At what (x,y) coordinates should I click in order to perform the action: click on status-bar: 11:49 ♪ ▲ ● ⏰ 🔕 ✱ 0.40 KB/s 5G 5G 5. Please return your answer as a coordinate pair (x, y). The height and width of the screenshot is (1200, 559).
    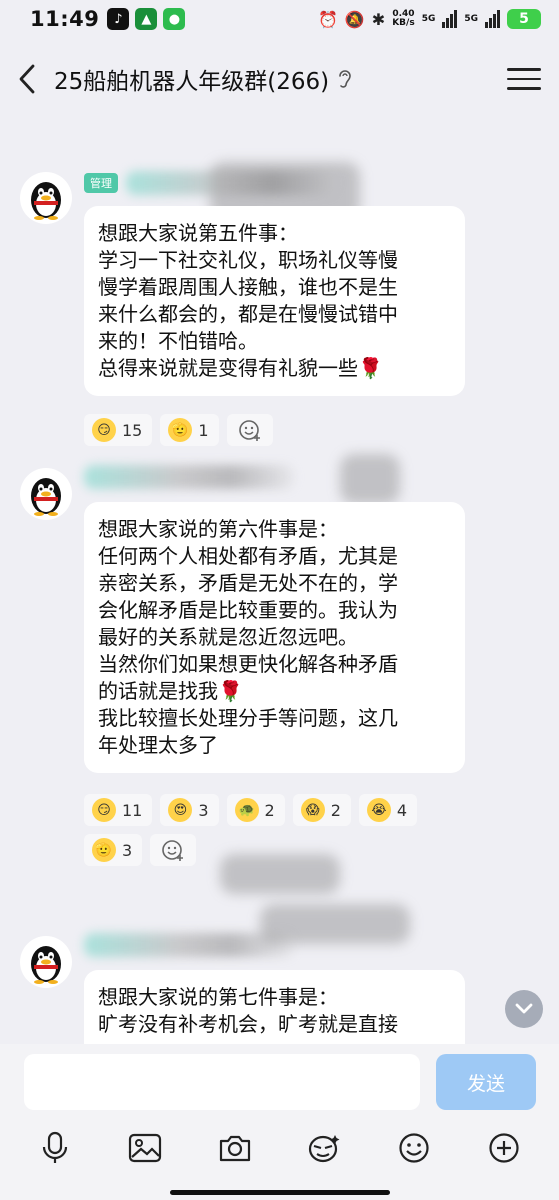
    Looking at the image, I should click on (279, 19).